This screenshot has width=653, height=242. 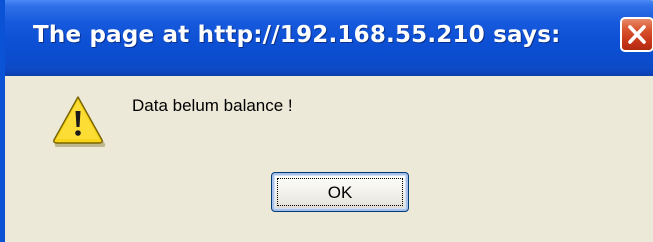 I want to click on ok-button: OK, so click(x=340, y=192).